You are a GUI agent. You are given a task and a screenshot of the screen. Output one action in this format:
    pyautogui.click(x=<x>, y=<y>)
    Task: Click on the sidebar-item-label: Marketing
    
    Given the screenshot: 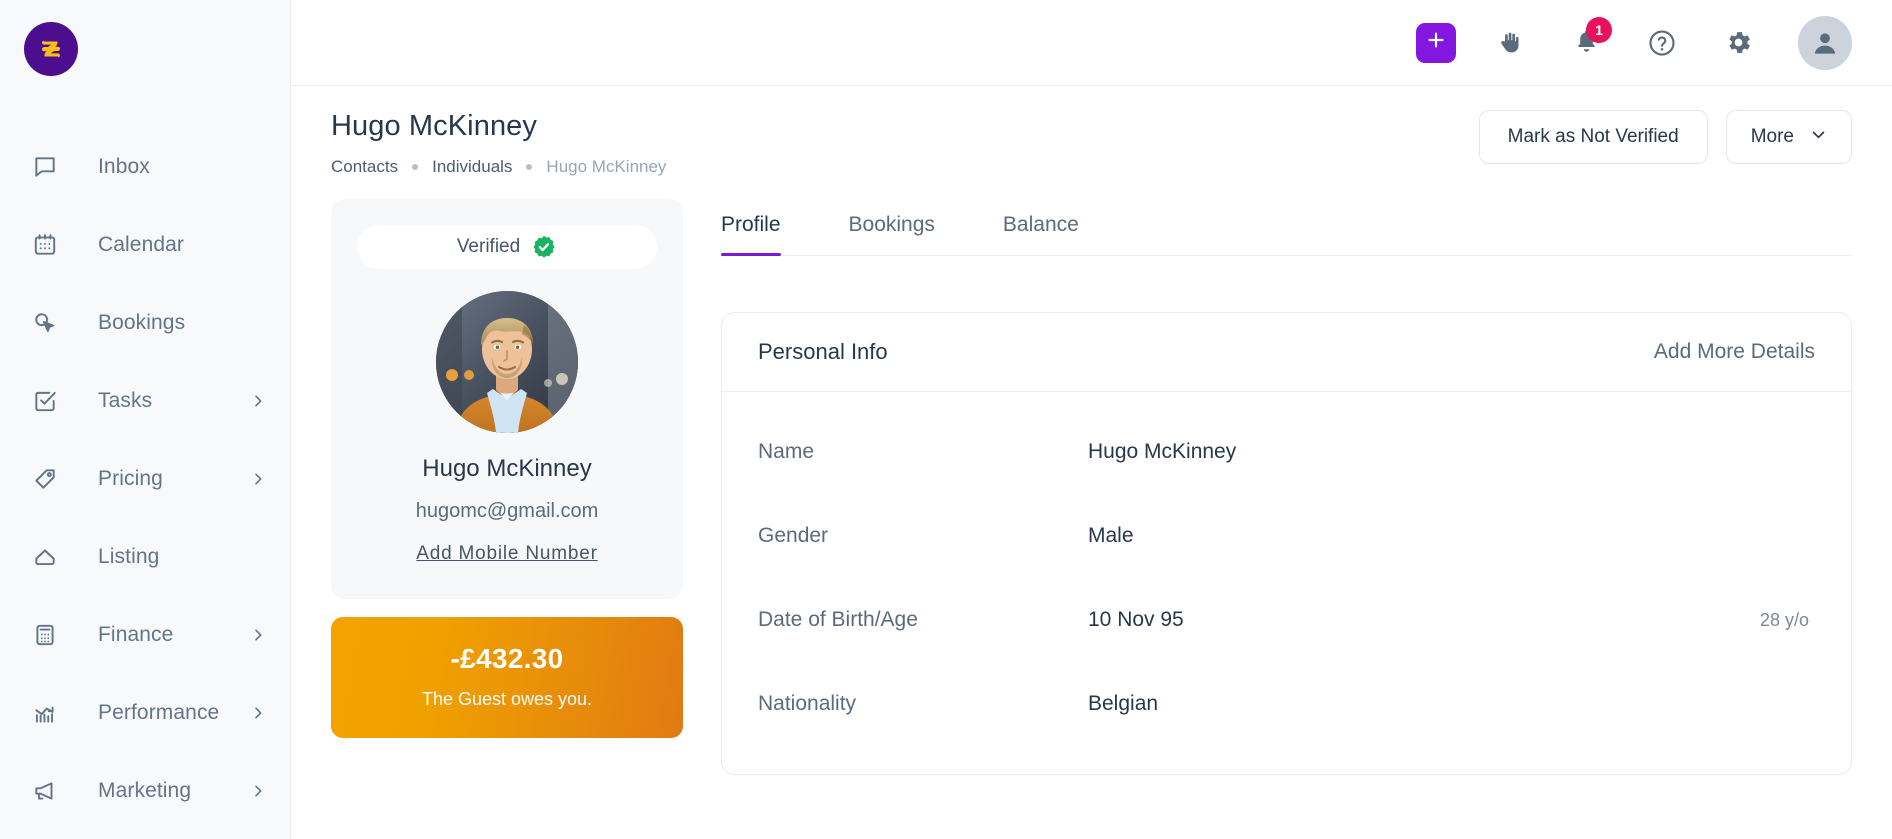 What is the action you would take?
    pyautogui.click(x=145, y=790)
    